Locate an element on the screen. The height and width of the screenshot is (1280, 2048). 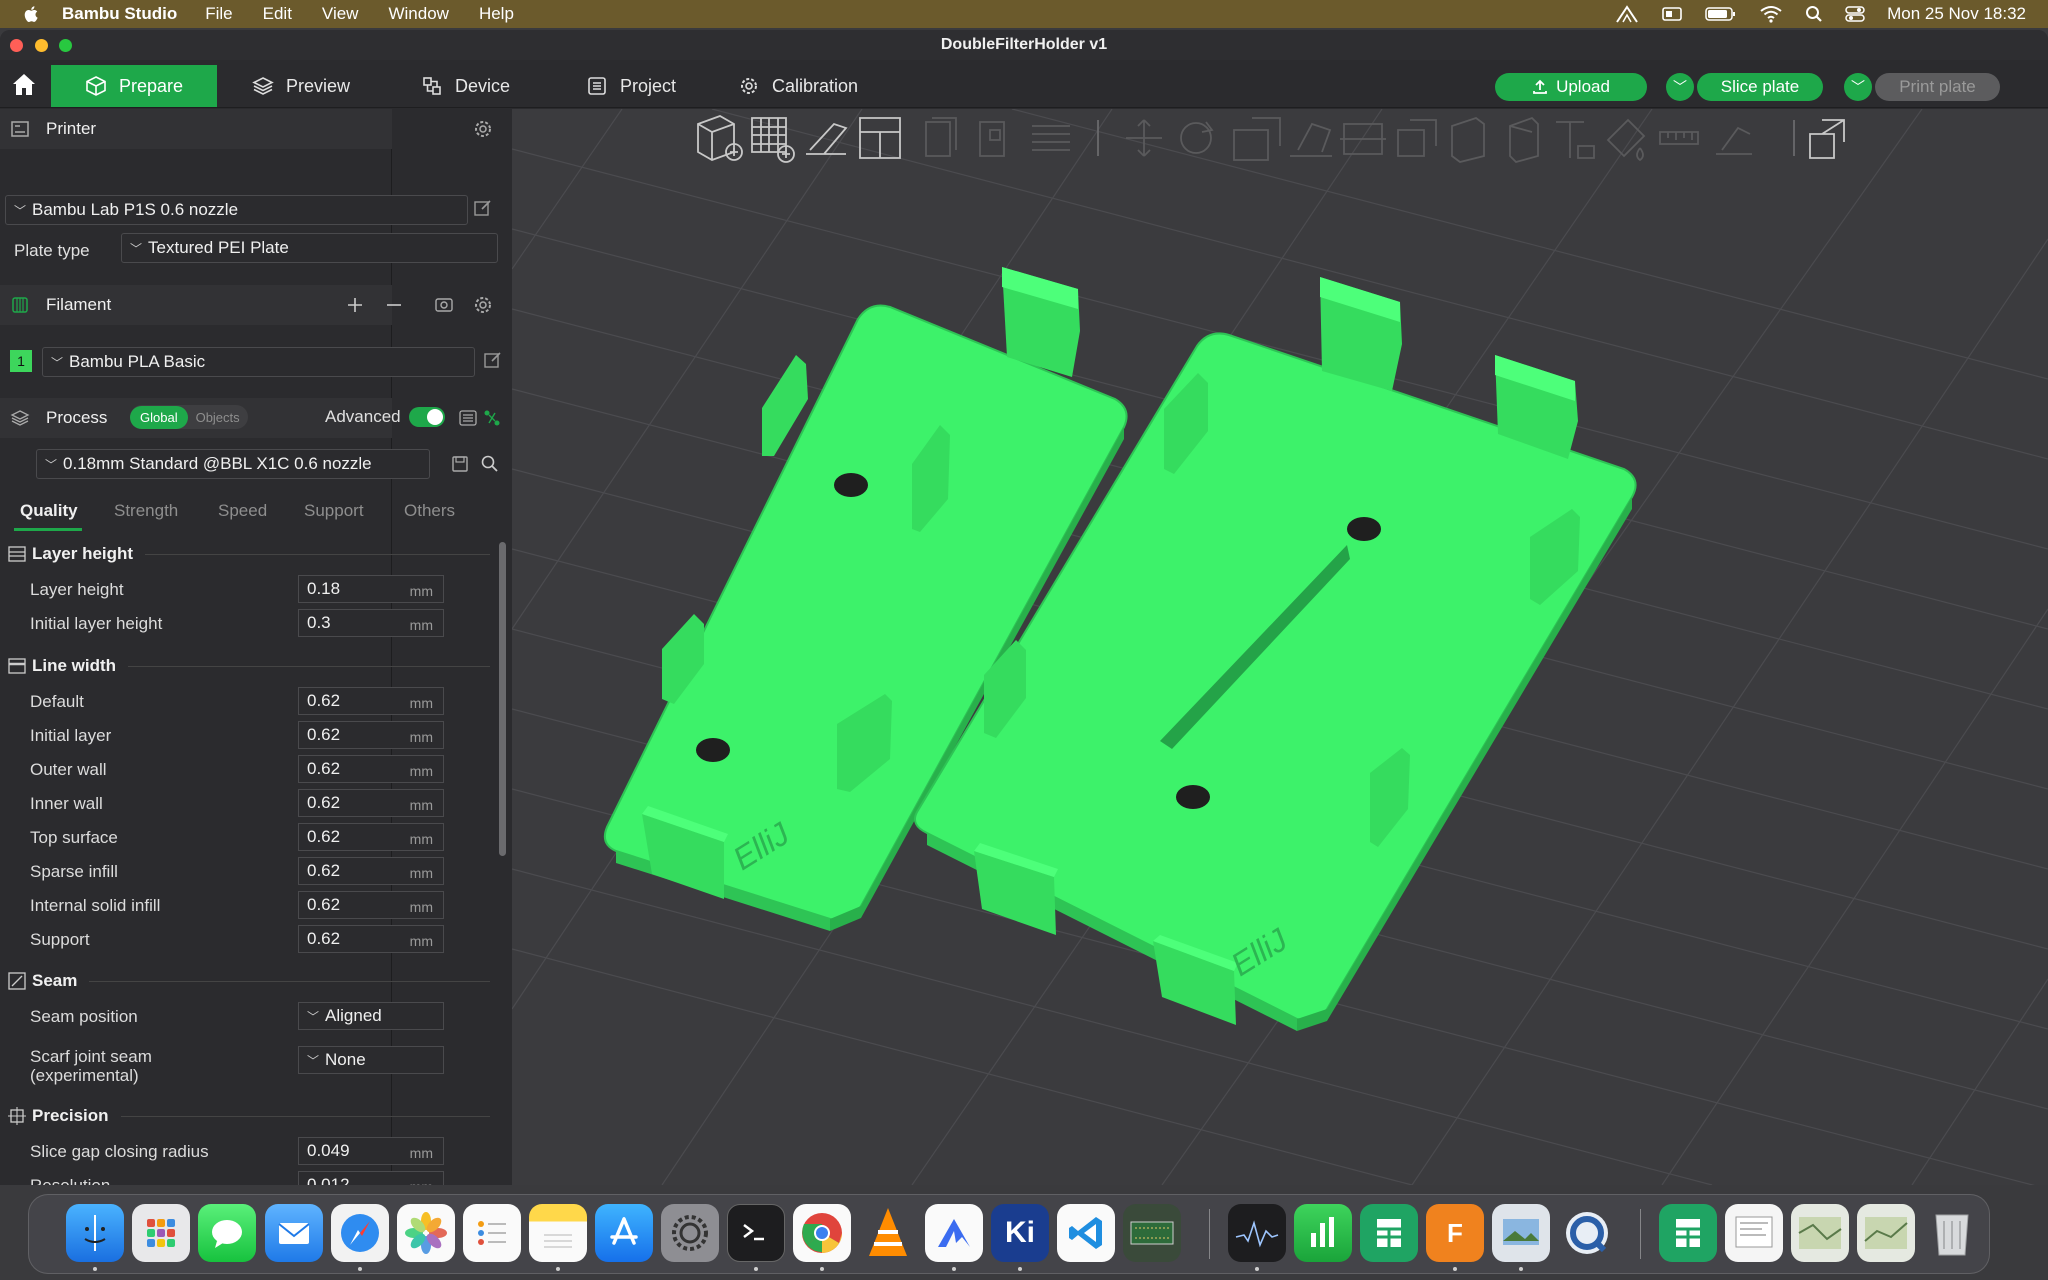
subtab-strength: Strength is located at coordinates (146, 511).